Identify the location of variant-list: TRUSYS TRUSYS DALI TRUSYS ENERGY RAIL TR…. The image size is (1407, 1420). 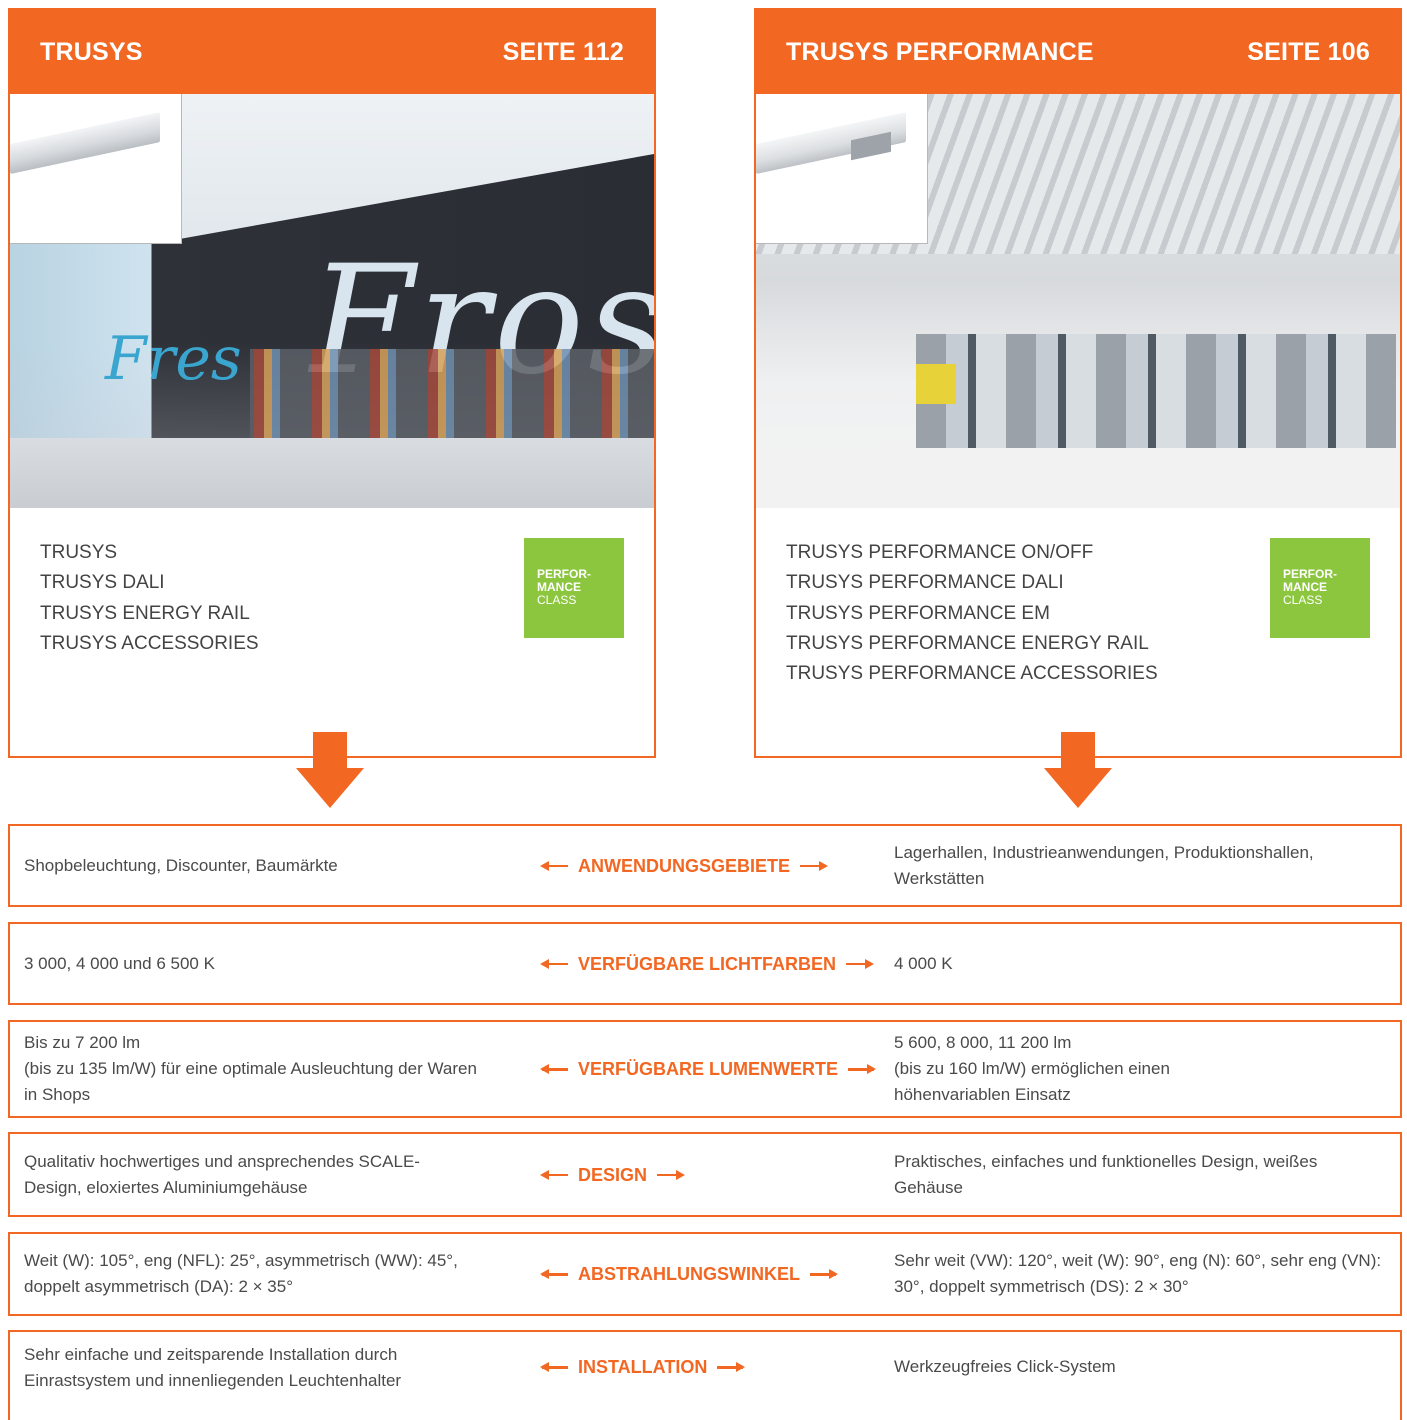
(149, 598).